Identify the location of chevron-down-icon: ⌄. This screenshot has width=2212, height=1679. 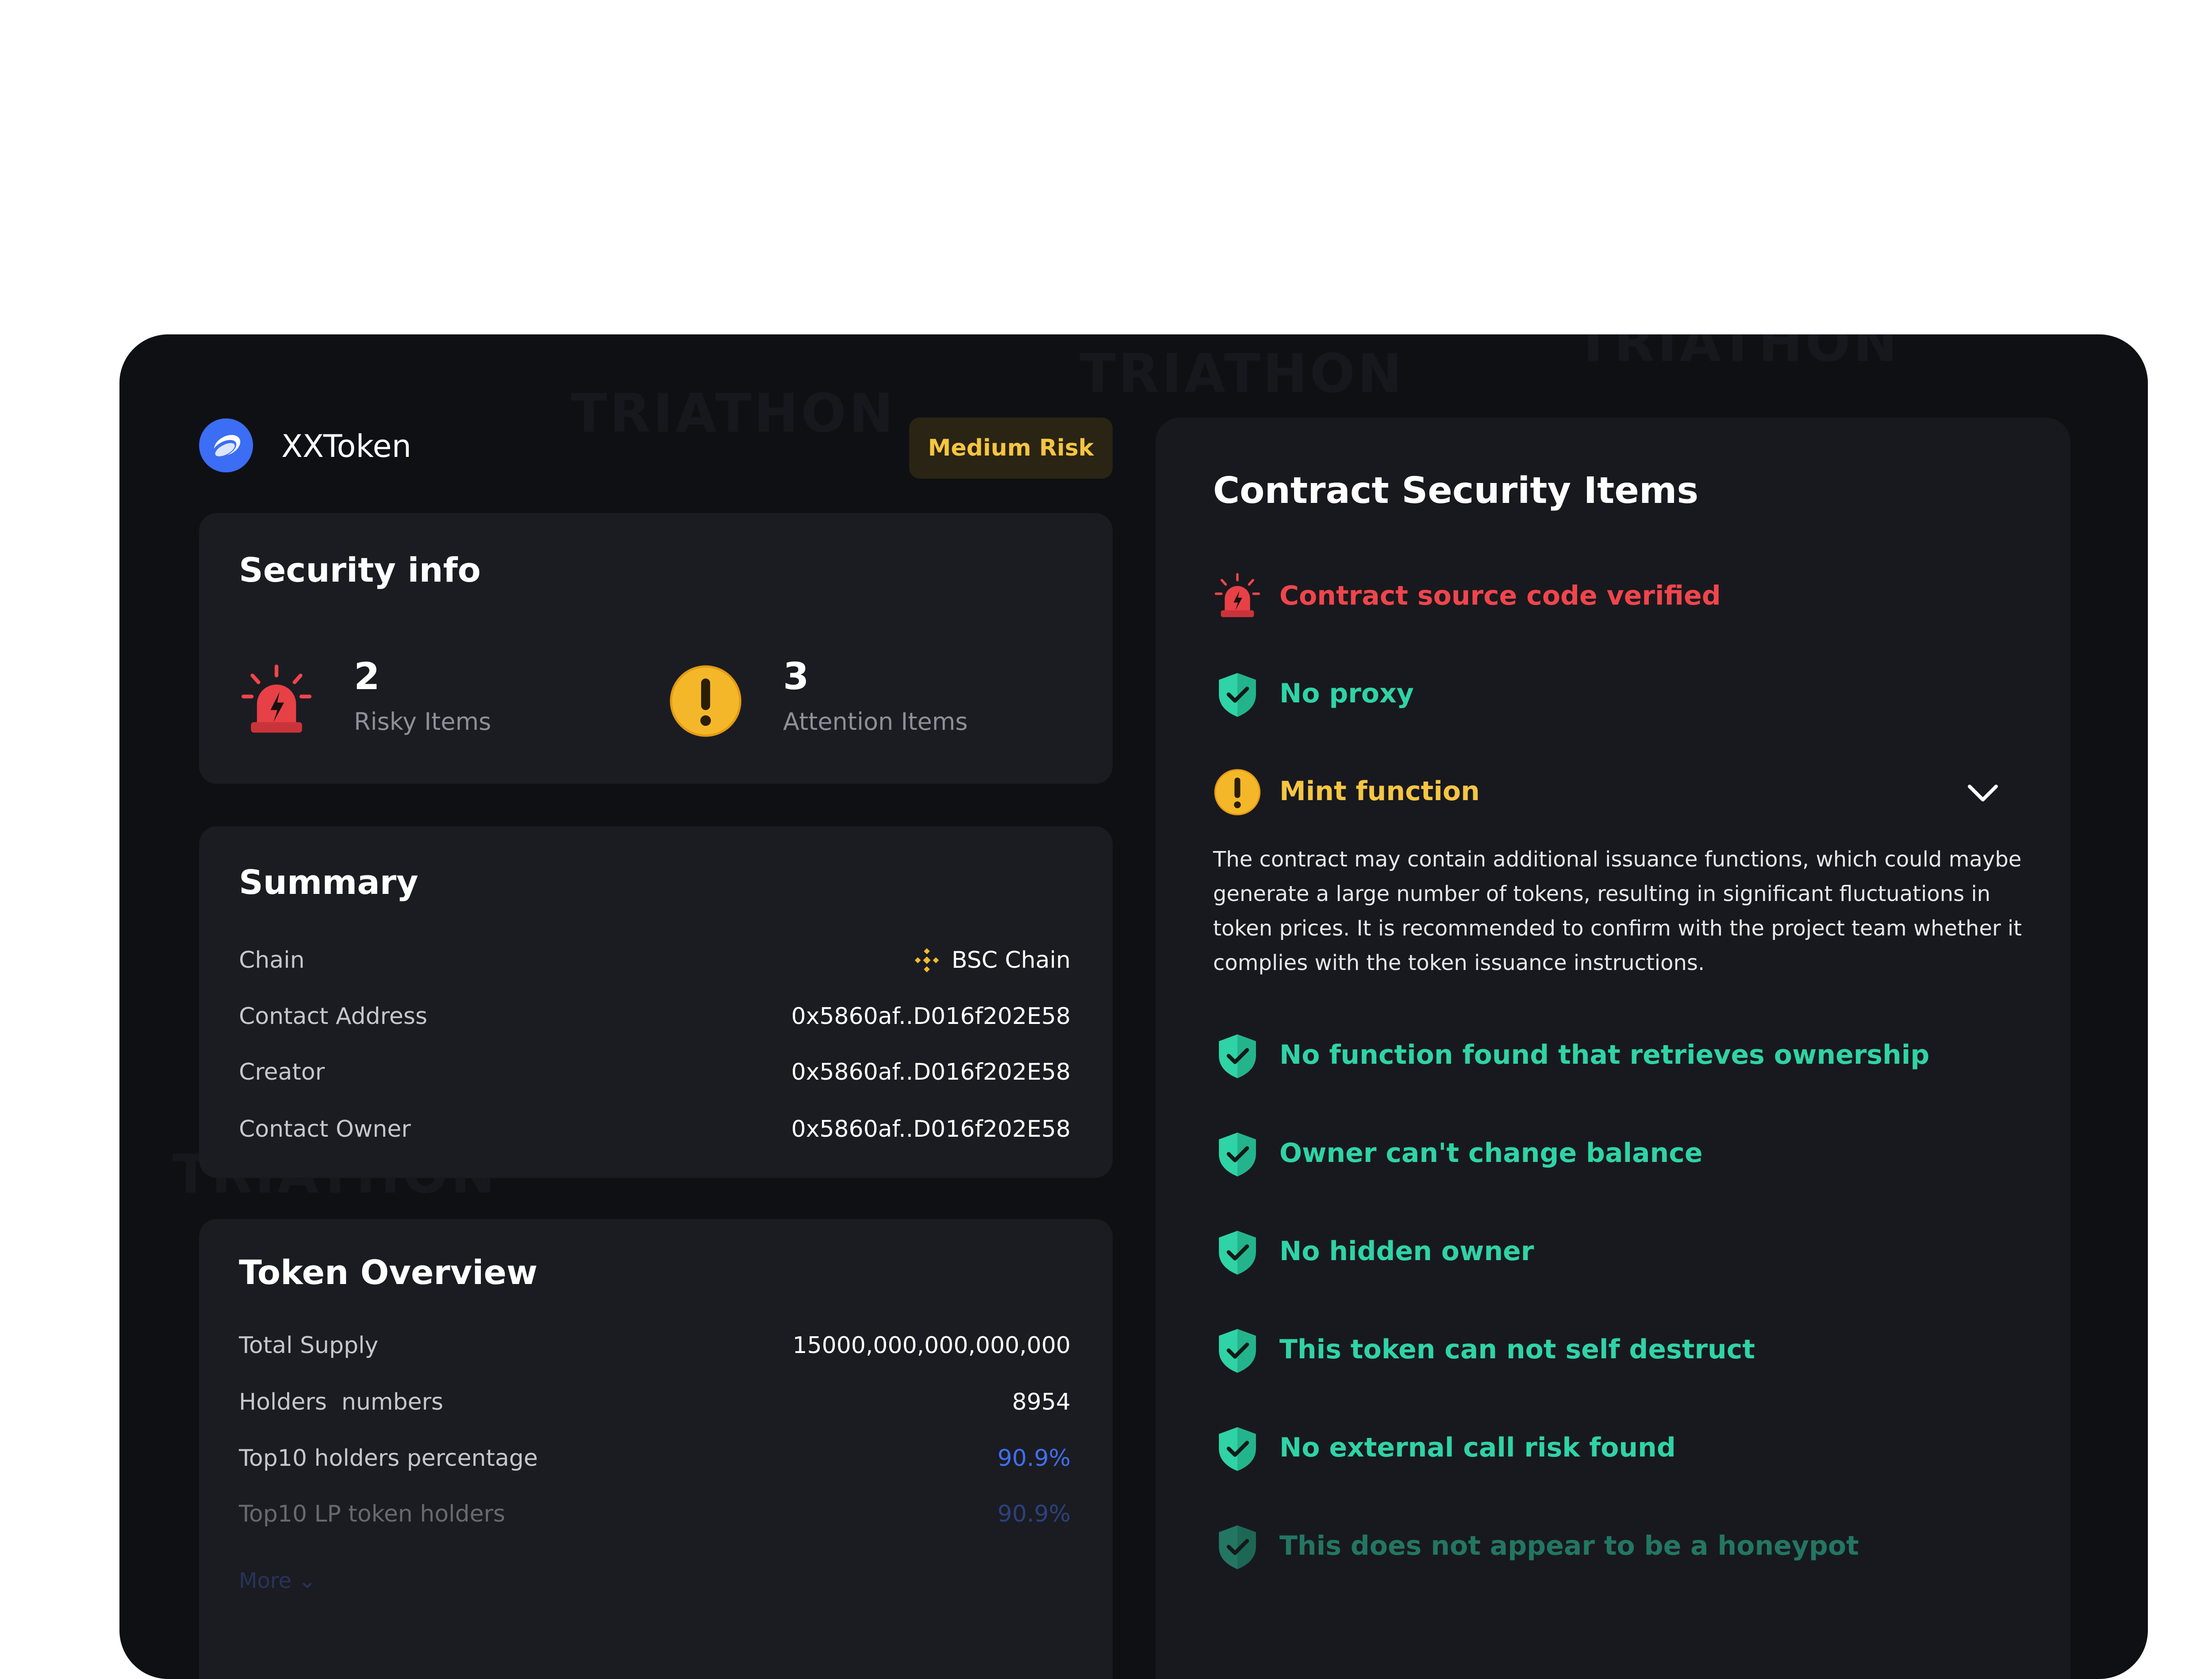
(307, 1580).